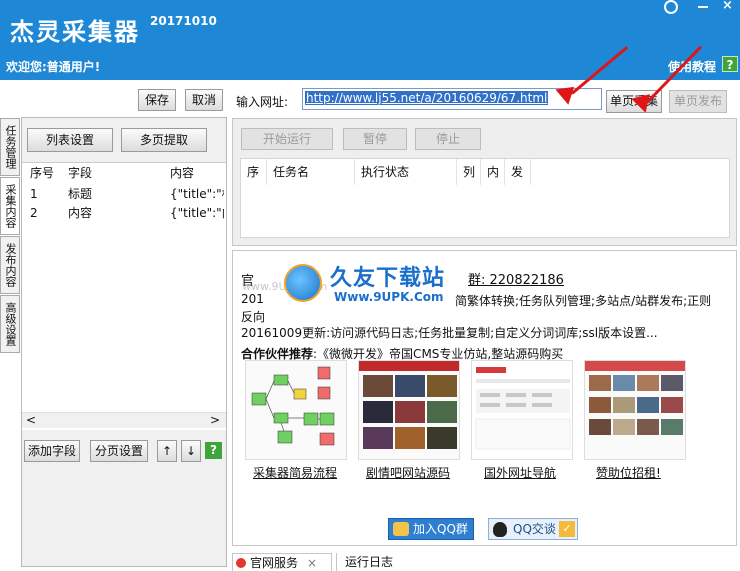 This screenshot has height=571, width=740. What do you see at coordinates (124, 420) in the screenshot?
I see `horizontal-scrollbar: < >` at bounding box center [124, 420].